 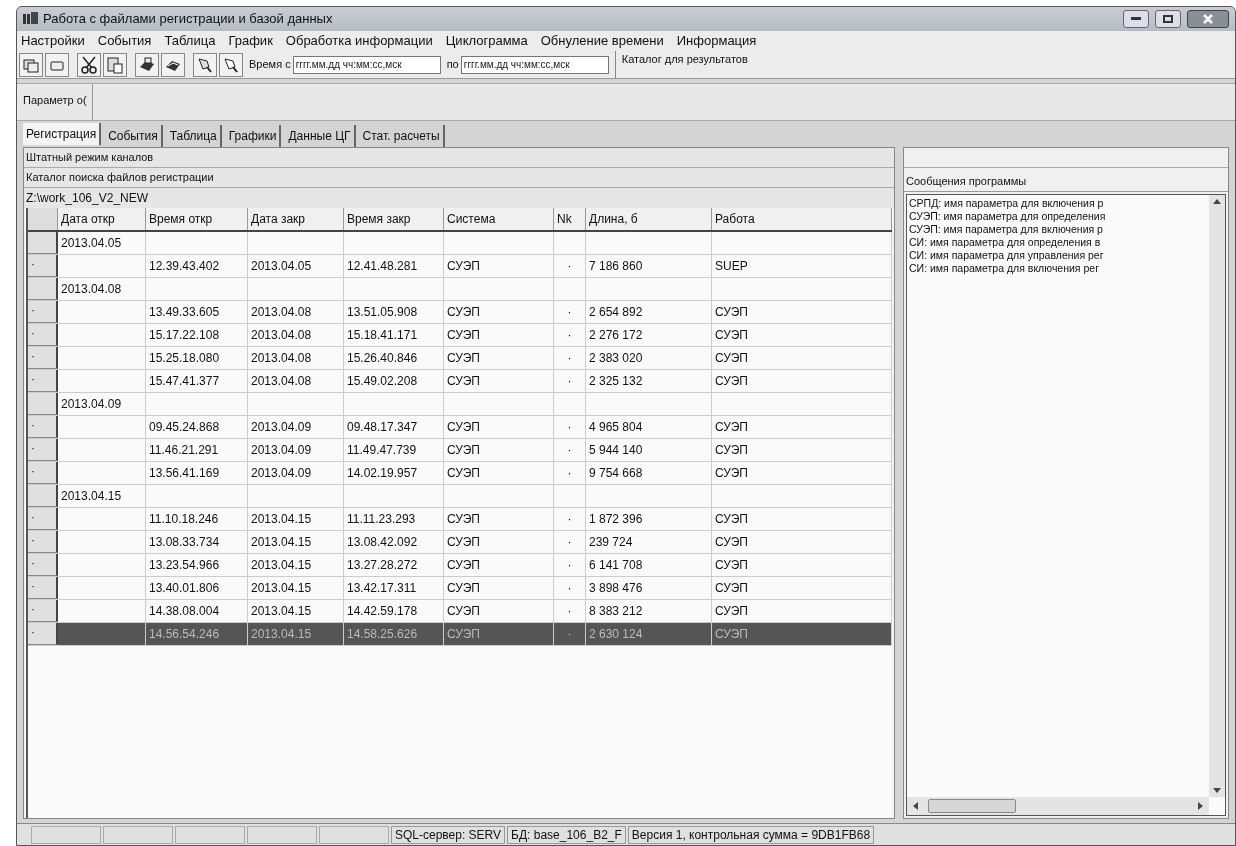 What do you see at coordinates (197, 219) in the screenshot?
I see `column-header: Время откр` at bounding box center [197, 219].